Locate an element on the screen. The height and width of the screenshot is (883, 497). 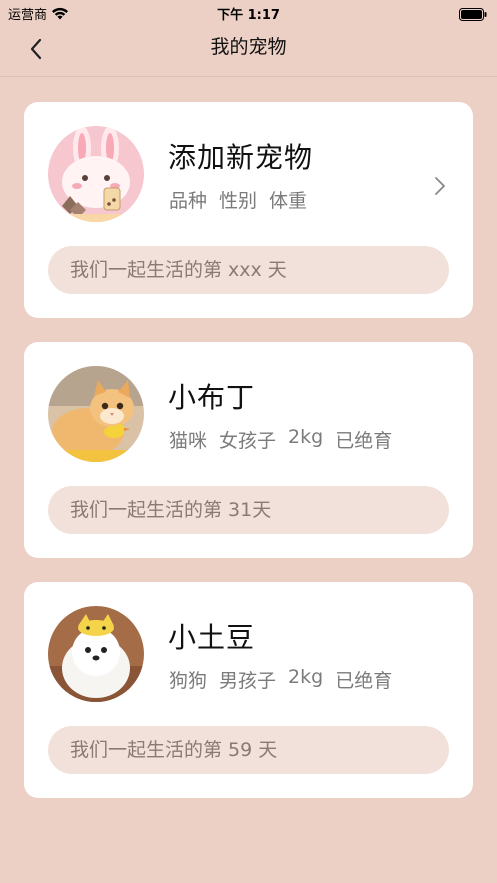
pet-info-breed: 猫咪 is located at coordinates (188, 441).